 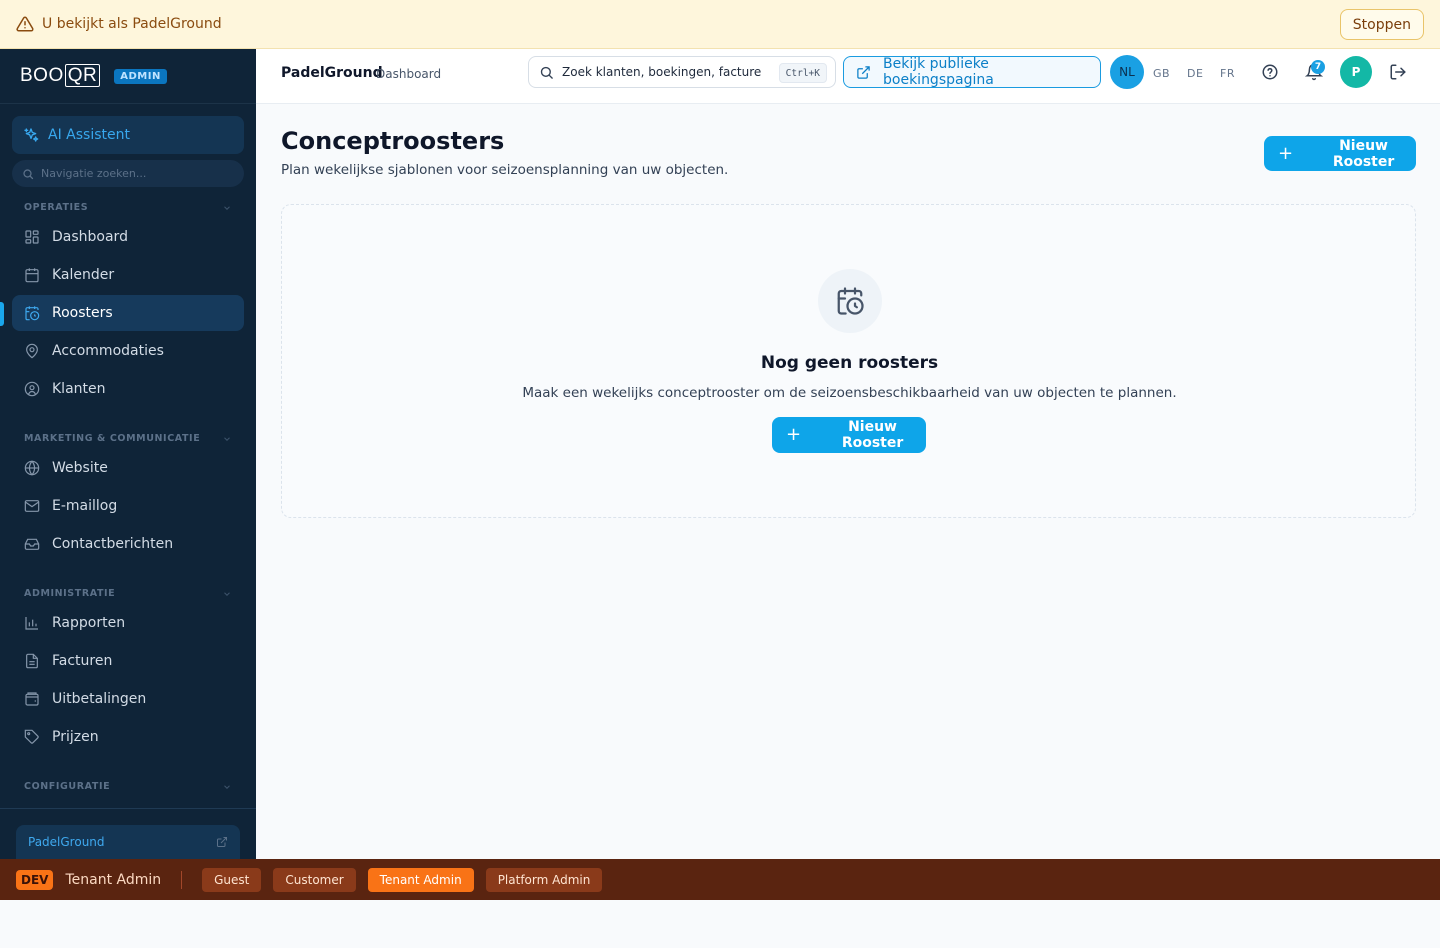 What do you see at coordinates (128, 623) in the screenshot?
I see `sidebar-item-rapporten: Rapporten` at bounding box center [128, 623].